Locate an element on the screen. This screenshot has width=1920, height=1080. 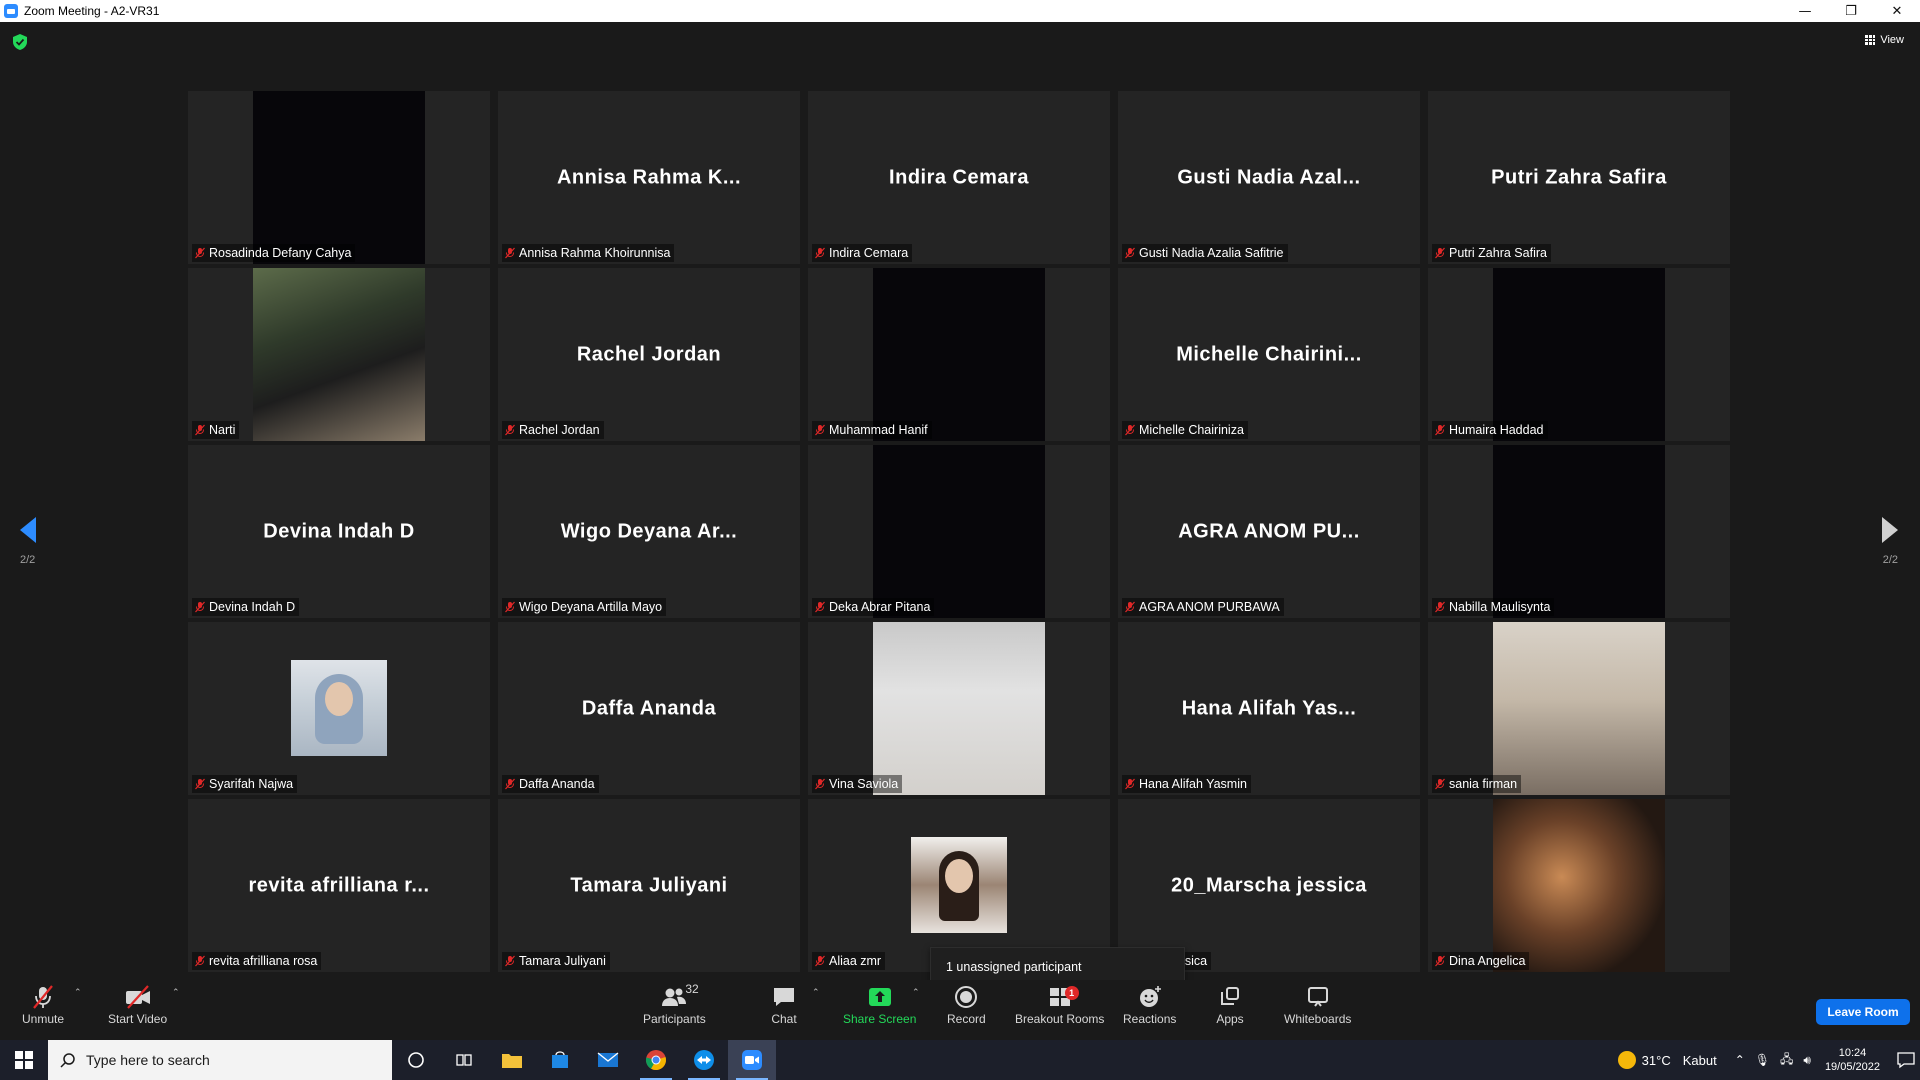
participant-tile: Hana Alifah Yas... Hana Alifah Yasmin is located at coordinates (1269, 708).